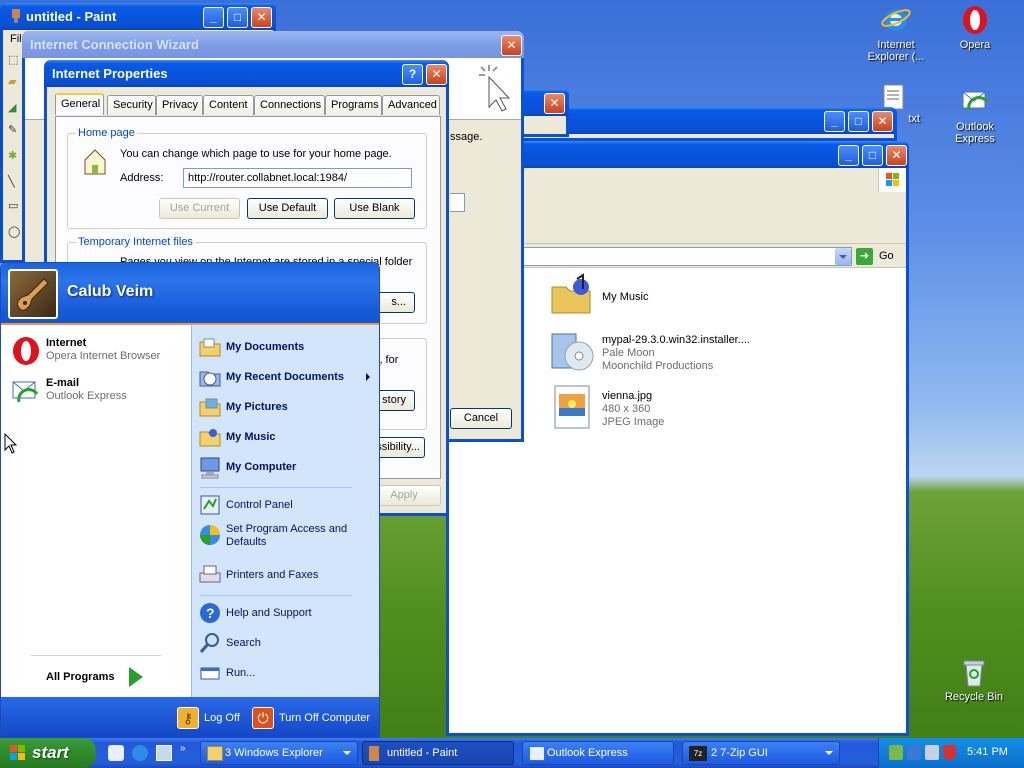 Image resolution: width=1024 pixels, height=768 pixels. Describe the element at coordinates (106, 133) in the screenshot. I see `home-page-group-label: Home page` at that location.